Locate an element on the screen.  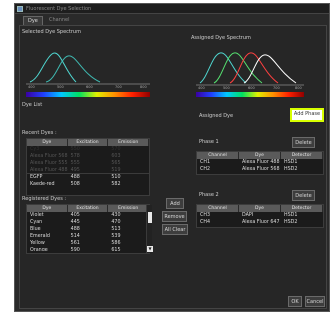
table-row: EGFP 488 510 is located at coordinates (88, 177).